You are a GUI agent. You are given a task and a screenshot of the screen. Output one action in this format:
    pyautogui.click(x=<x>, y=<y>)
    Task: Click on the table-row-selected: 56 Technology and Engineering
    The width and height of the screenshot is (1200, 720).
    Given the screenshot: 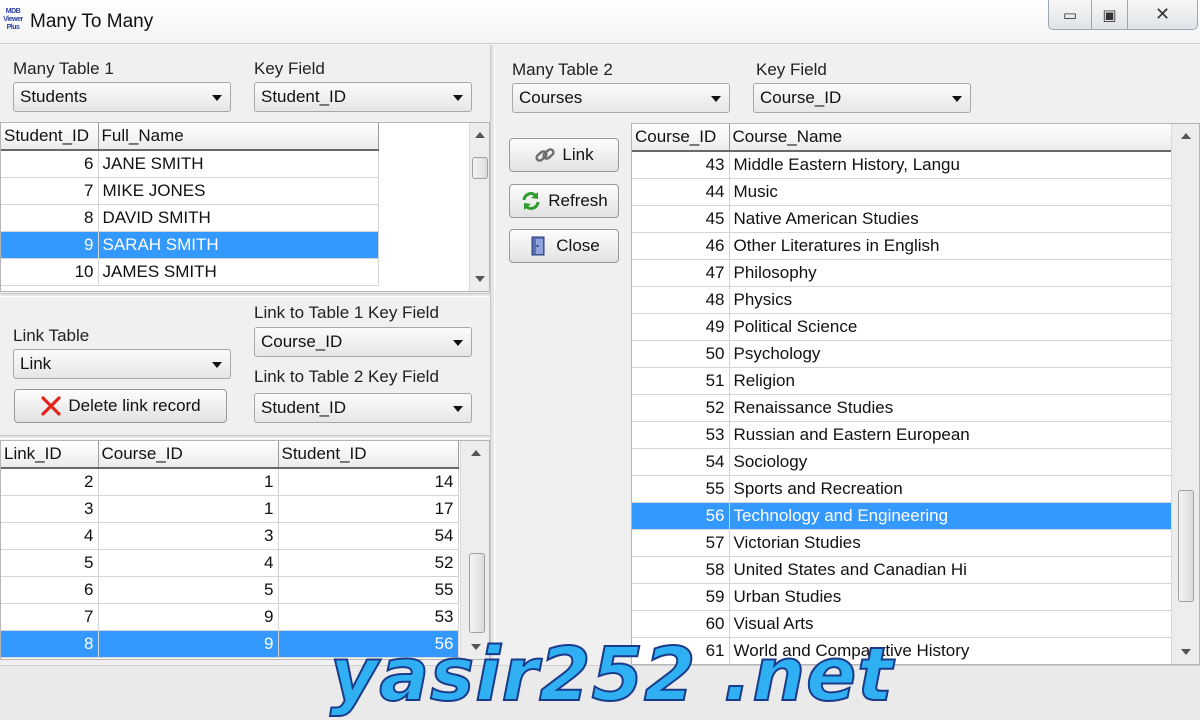 What is the action you would take?
    pyautogui.click(x=902, y=516)
    